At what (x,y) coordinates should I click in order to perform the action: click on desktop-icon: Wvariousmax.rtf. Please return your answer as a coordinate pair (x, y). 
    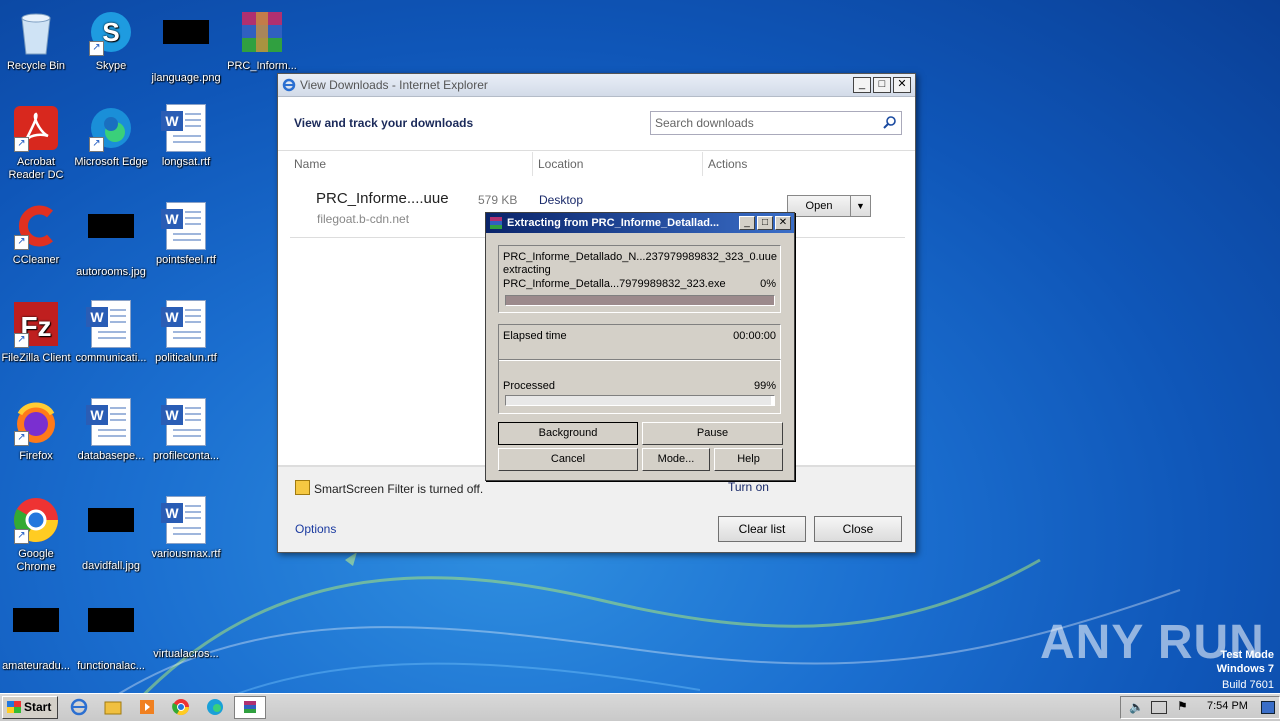
    Looking at the image, I should click on (186, 528).